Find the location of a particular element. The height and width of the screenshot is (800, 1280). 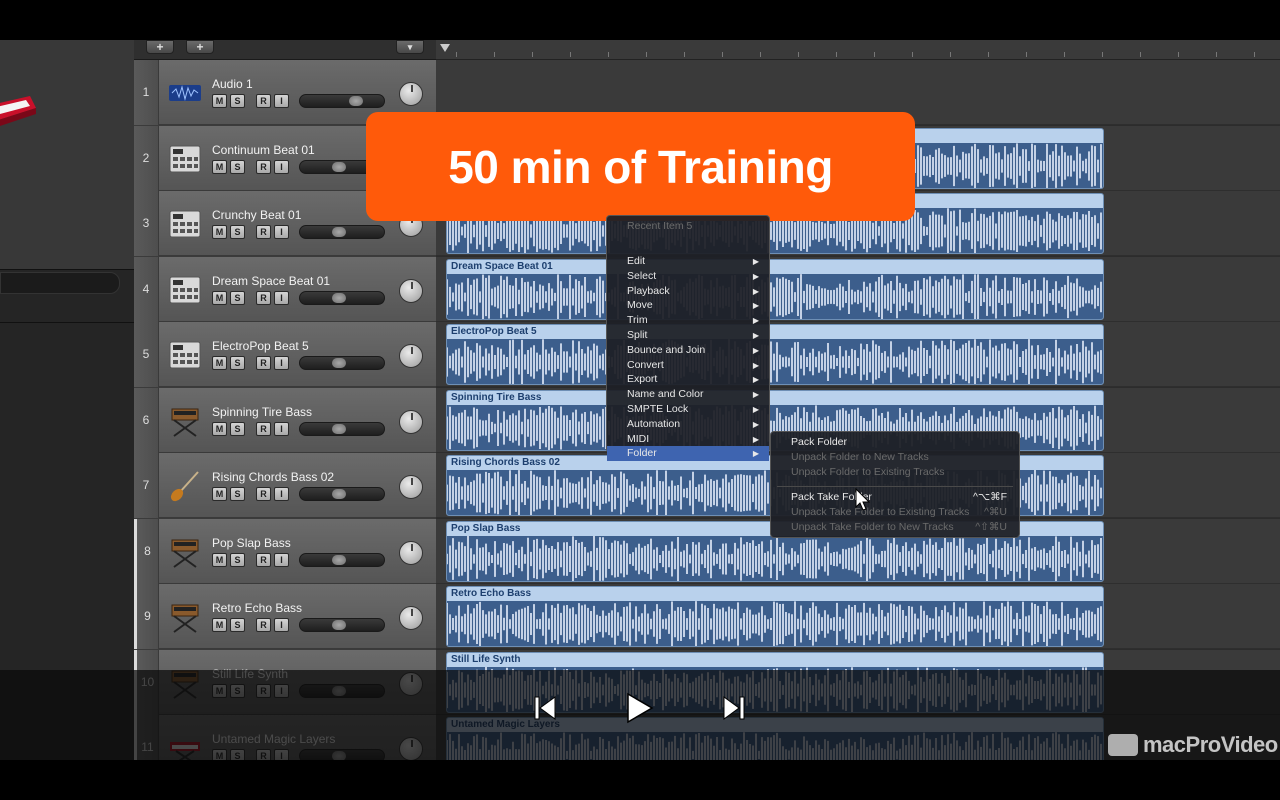

skip-back-icon is located at coordinates (545, 708).